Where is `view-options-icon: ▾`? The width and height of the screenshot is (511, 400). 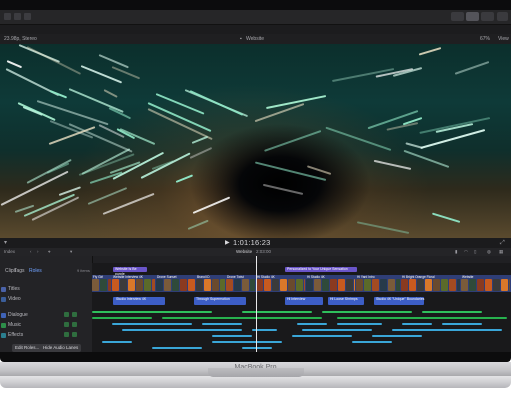
view-options-icon: ▾ is located at coordinates (5, 243).